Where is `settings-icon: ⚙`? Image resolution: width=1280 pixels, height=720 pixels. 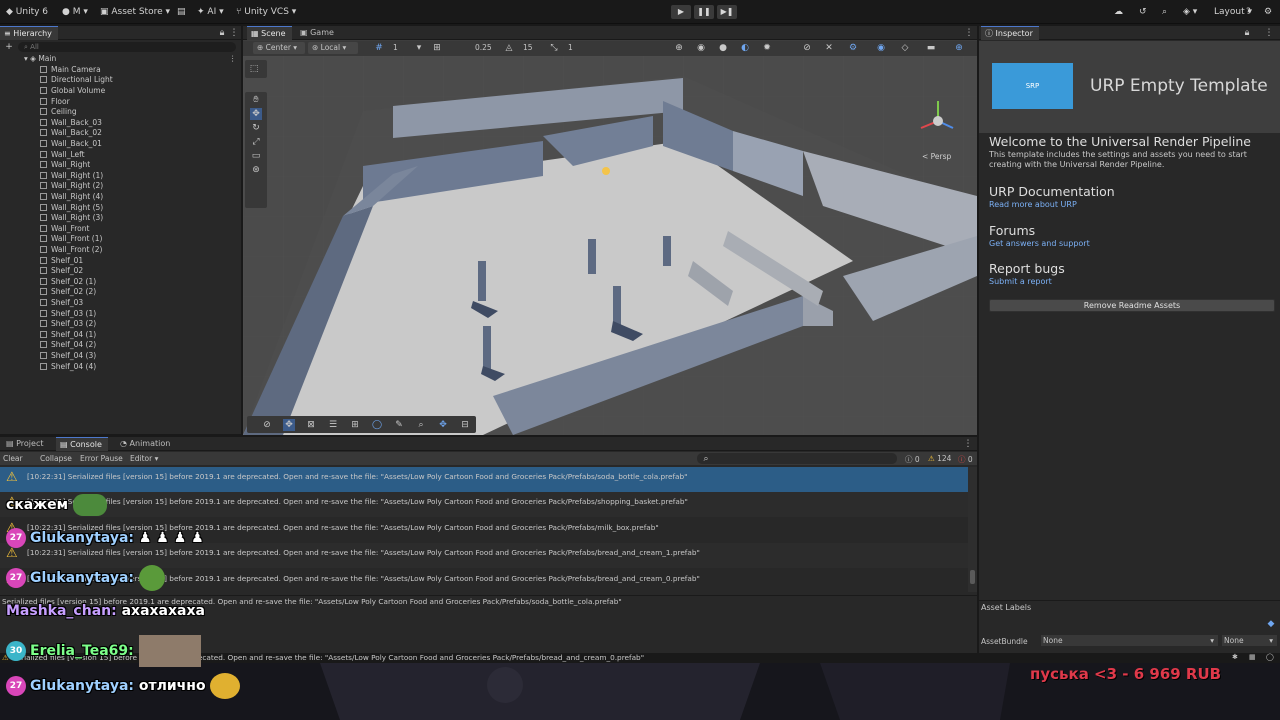 settings-icon: ⚙ is located at coordinates (1268, 12).